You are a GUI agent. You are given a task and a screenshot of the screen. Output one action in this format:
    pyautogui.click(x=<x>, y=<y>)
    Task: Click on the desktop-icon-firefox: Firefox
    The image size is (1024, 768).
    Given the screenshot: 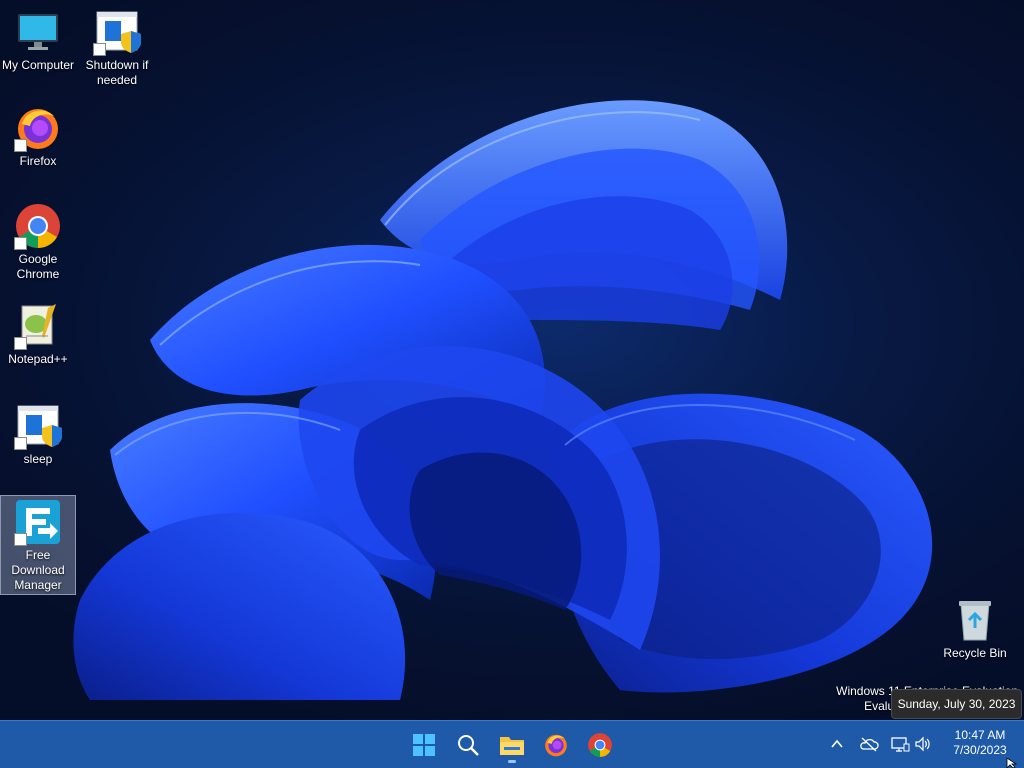 What is the action you would take?
    pyautogui.click(x=38, y=136)
    